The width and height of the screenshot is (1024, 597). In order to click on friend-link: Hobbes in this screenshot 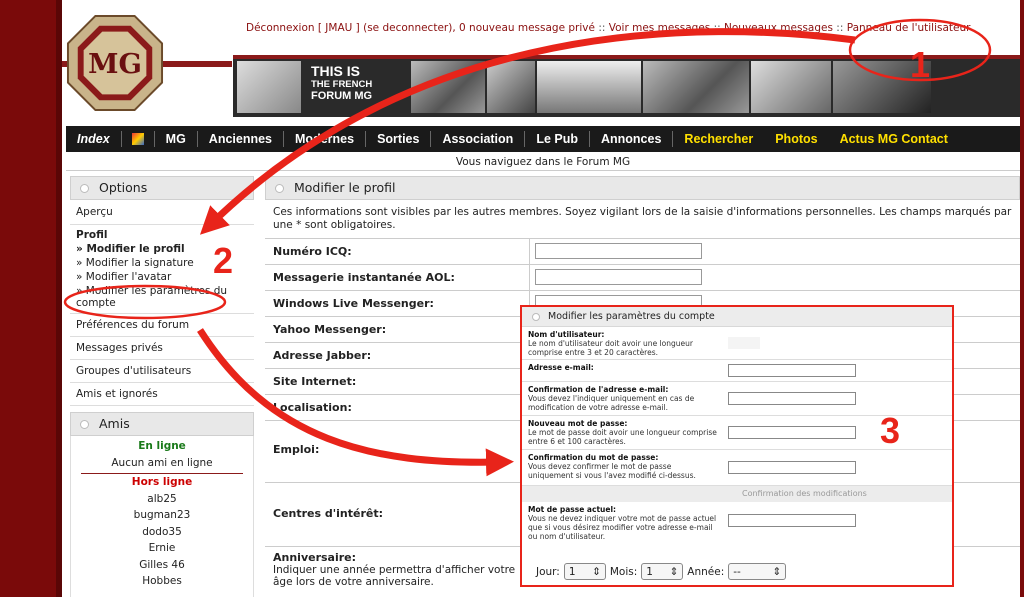, I will do `click(162, 581)`.